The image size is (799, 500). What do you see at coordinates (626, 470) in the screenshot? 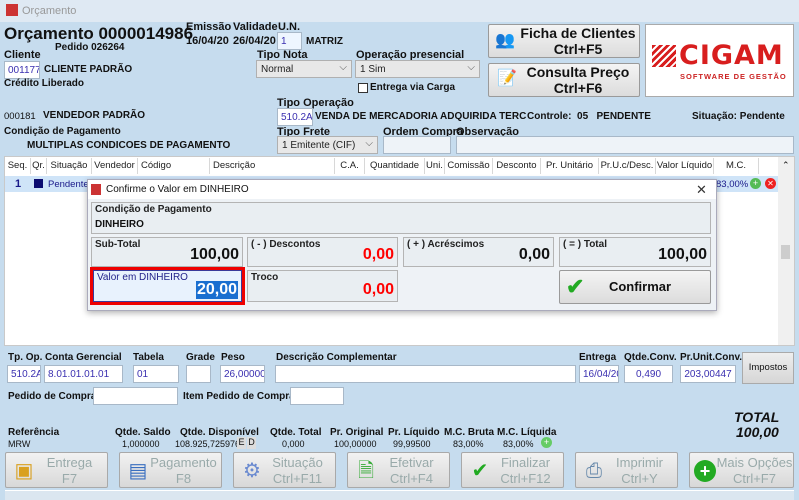
I see `imprimir-button: ⎙ Imprimir Ctrl+Y` at bounding box center [626, 470].